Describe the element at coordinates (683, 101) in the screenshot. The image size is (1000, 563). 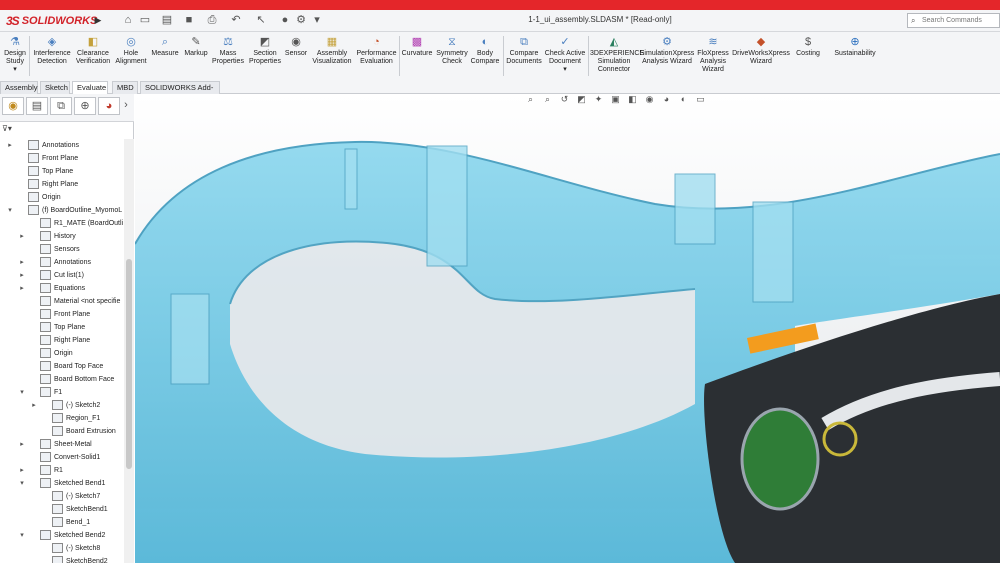
I see `apply-scene-icon: ◐` at that location.